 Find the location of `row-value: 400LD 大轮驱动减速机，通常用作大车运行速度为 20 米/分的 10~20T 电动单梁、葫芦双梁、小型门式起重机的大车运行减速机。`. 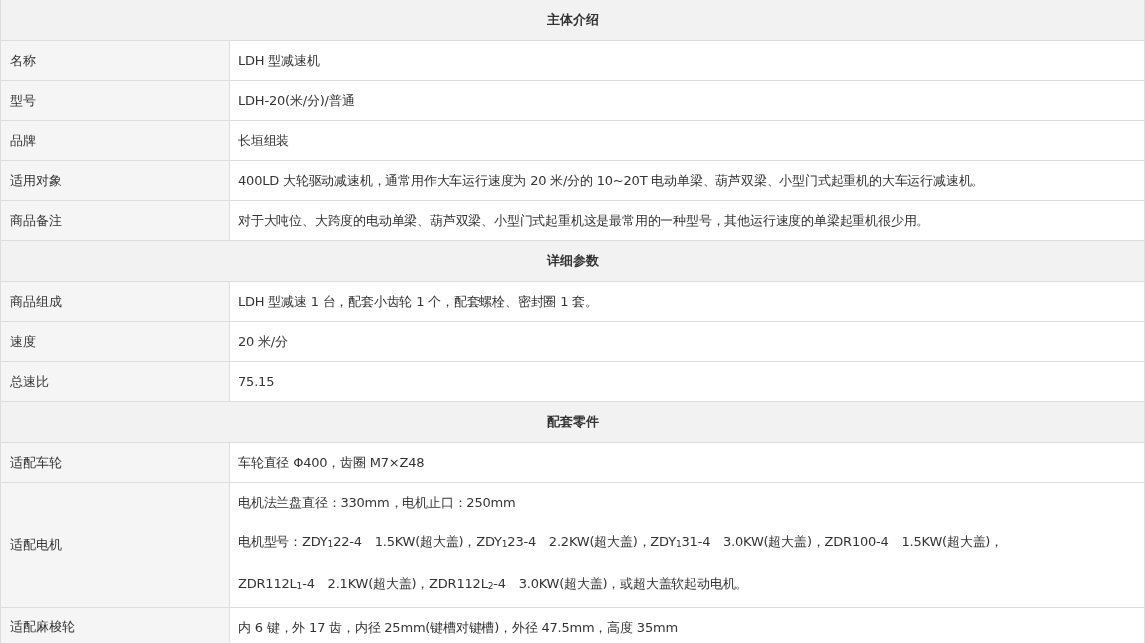

row-value: 400LD 大轮驱动减速机，通常用作大车运行速度为 20 米/分的 10~20T 电动单梁、葫芦双梁、小型门式起重机的大车运行减速机。 is located at coordinates (612, 181).